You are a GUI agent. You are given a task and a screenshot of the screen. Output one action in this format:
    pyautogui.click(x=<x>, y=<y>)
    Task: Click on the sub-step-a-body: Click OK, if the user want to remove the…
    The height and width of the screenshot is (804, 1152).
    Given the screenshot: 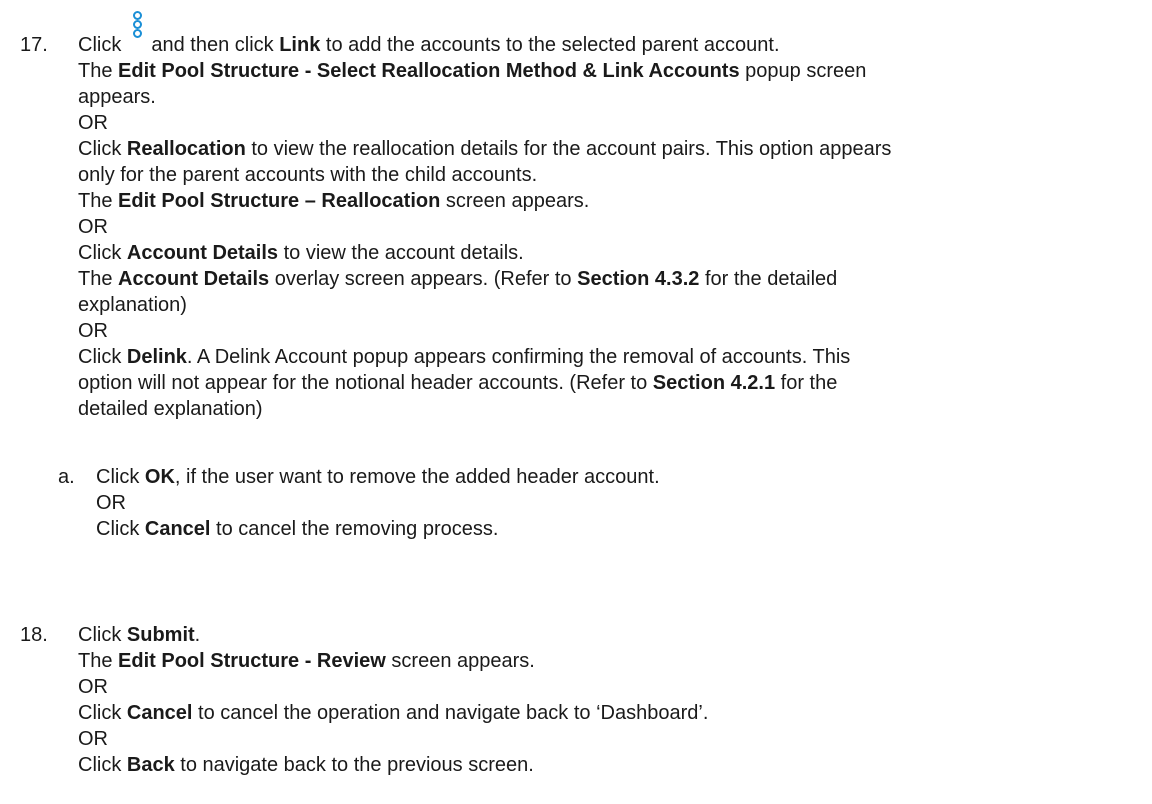 What is the action you would take?
    pyautogui.click(x=576, y=503)
    